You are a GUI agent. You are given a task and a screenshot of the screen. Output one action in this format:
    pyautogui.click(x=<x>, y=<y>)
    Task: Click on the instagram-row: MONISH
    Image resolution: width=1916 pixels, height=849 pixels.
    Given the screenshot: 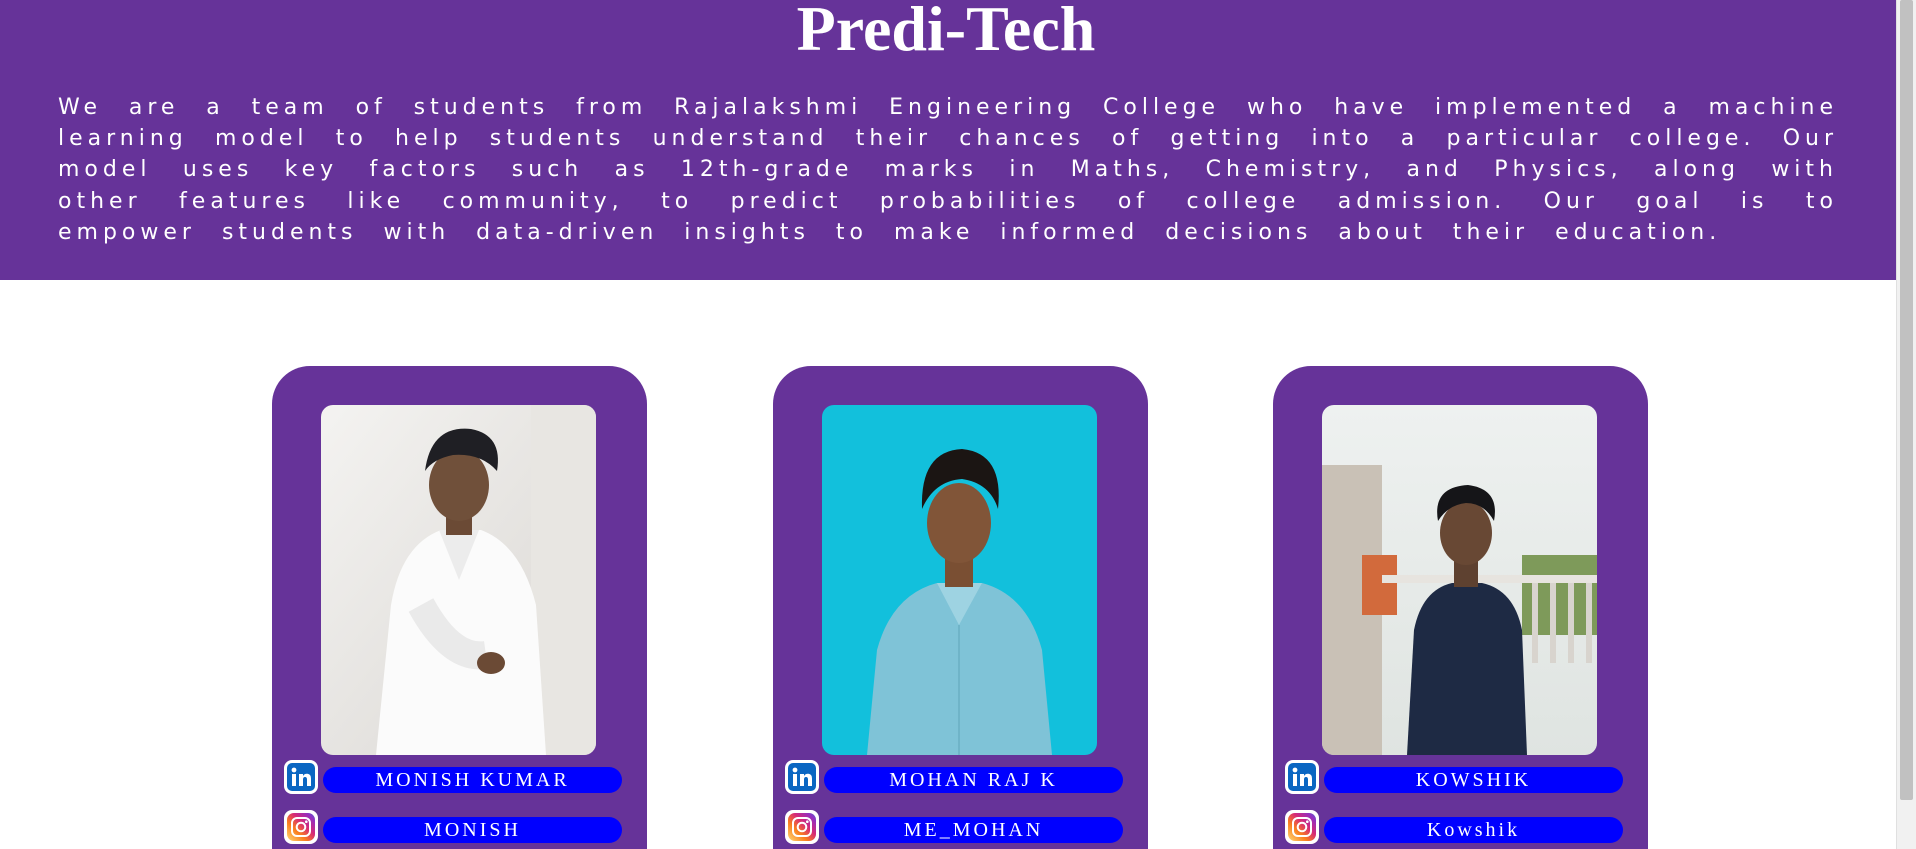 What is the action you would take?
    pyautogui.click(x=453, y=827)
    